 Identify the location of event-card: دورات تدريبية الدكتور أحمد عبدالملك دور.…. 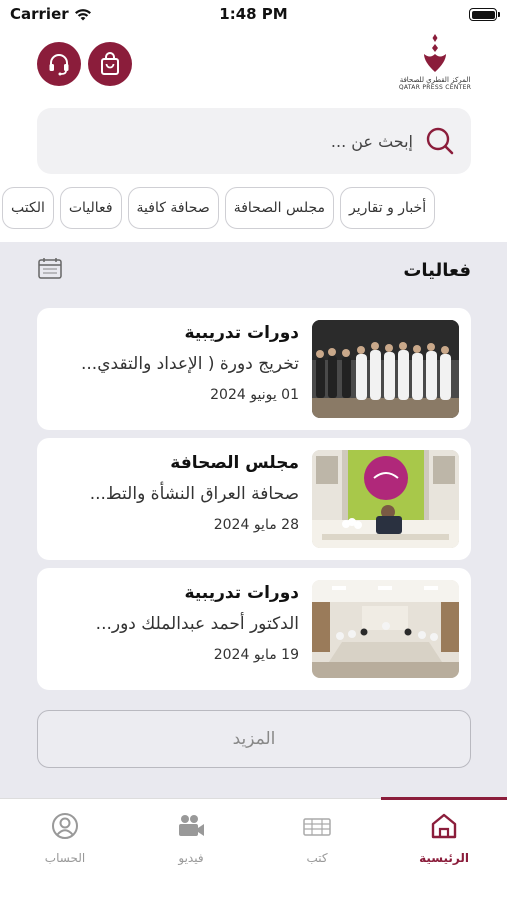
(254, 629).